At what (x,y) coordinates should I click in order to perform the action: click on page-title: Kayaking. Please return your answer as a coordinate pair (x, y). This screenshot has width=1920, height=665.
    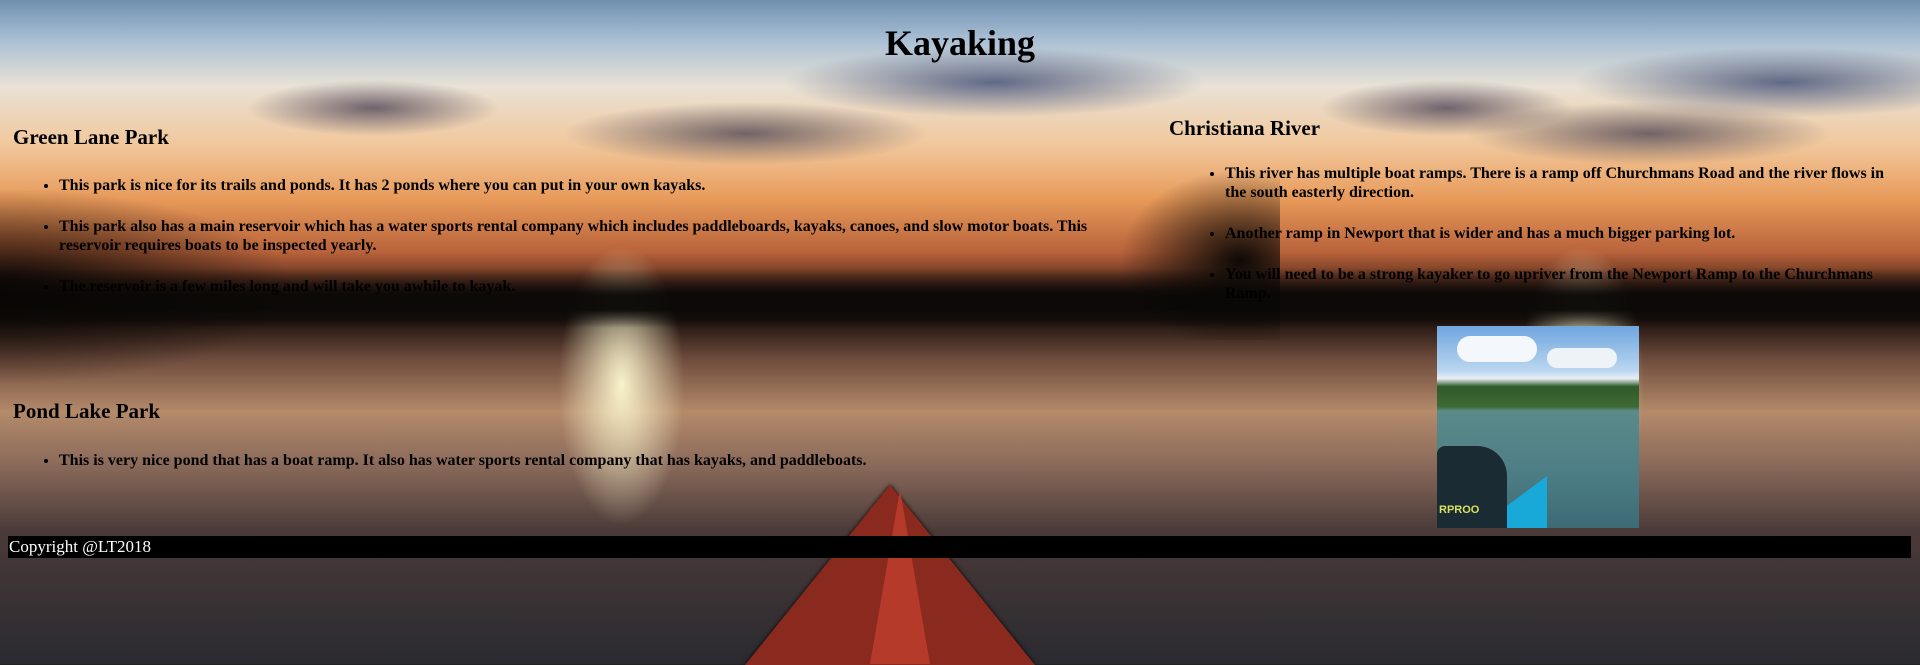
    Looking at the image, I should click on (960, 43).